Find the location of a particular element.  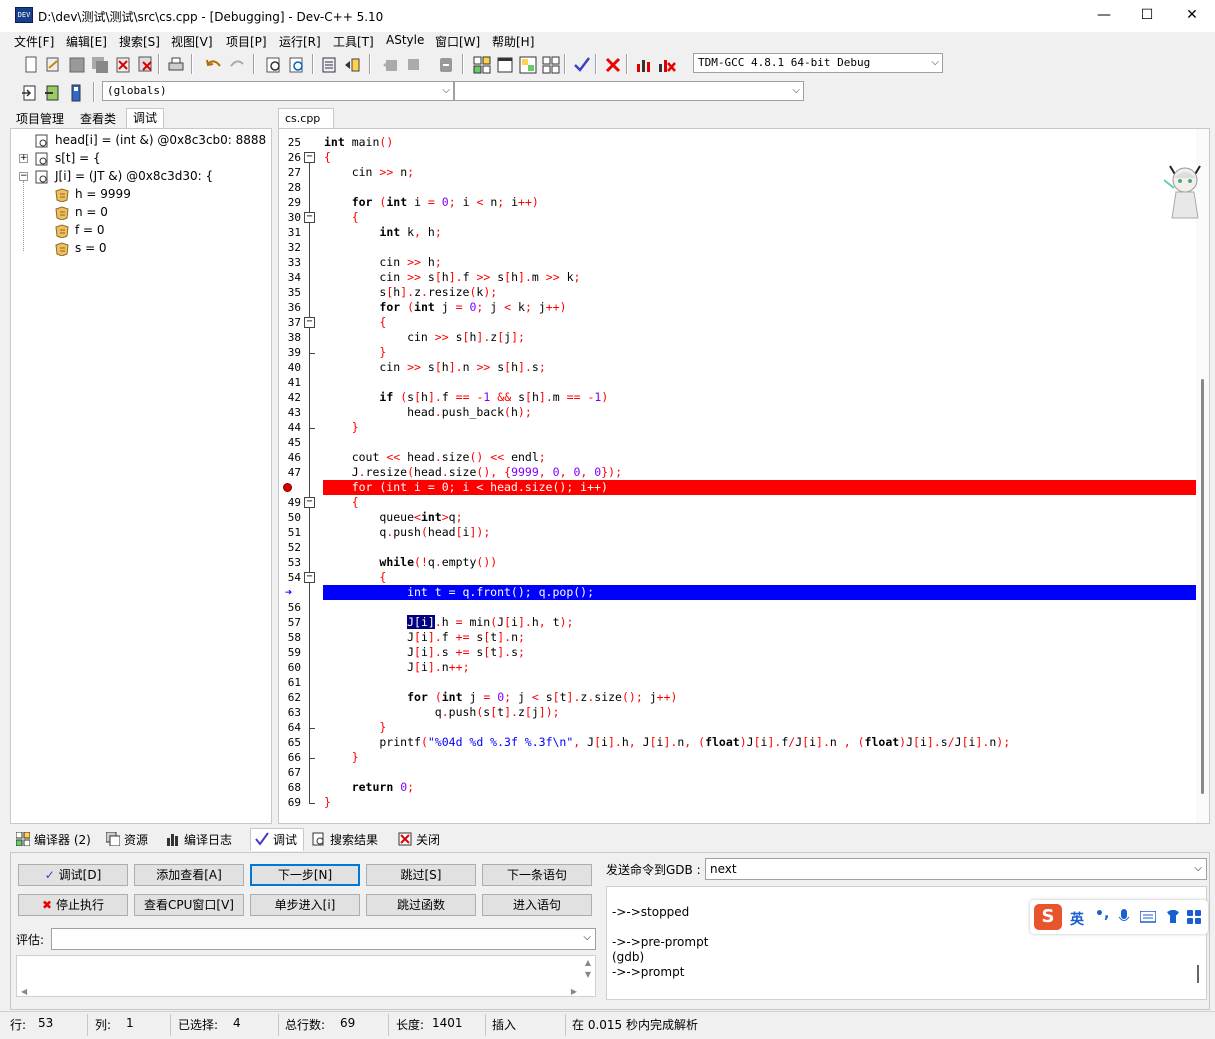

line-number: 60 is located at coordinates (291, 667).